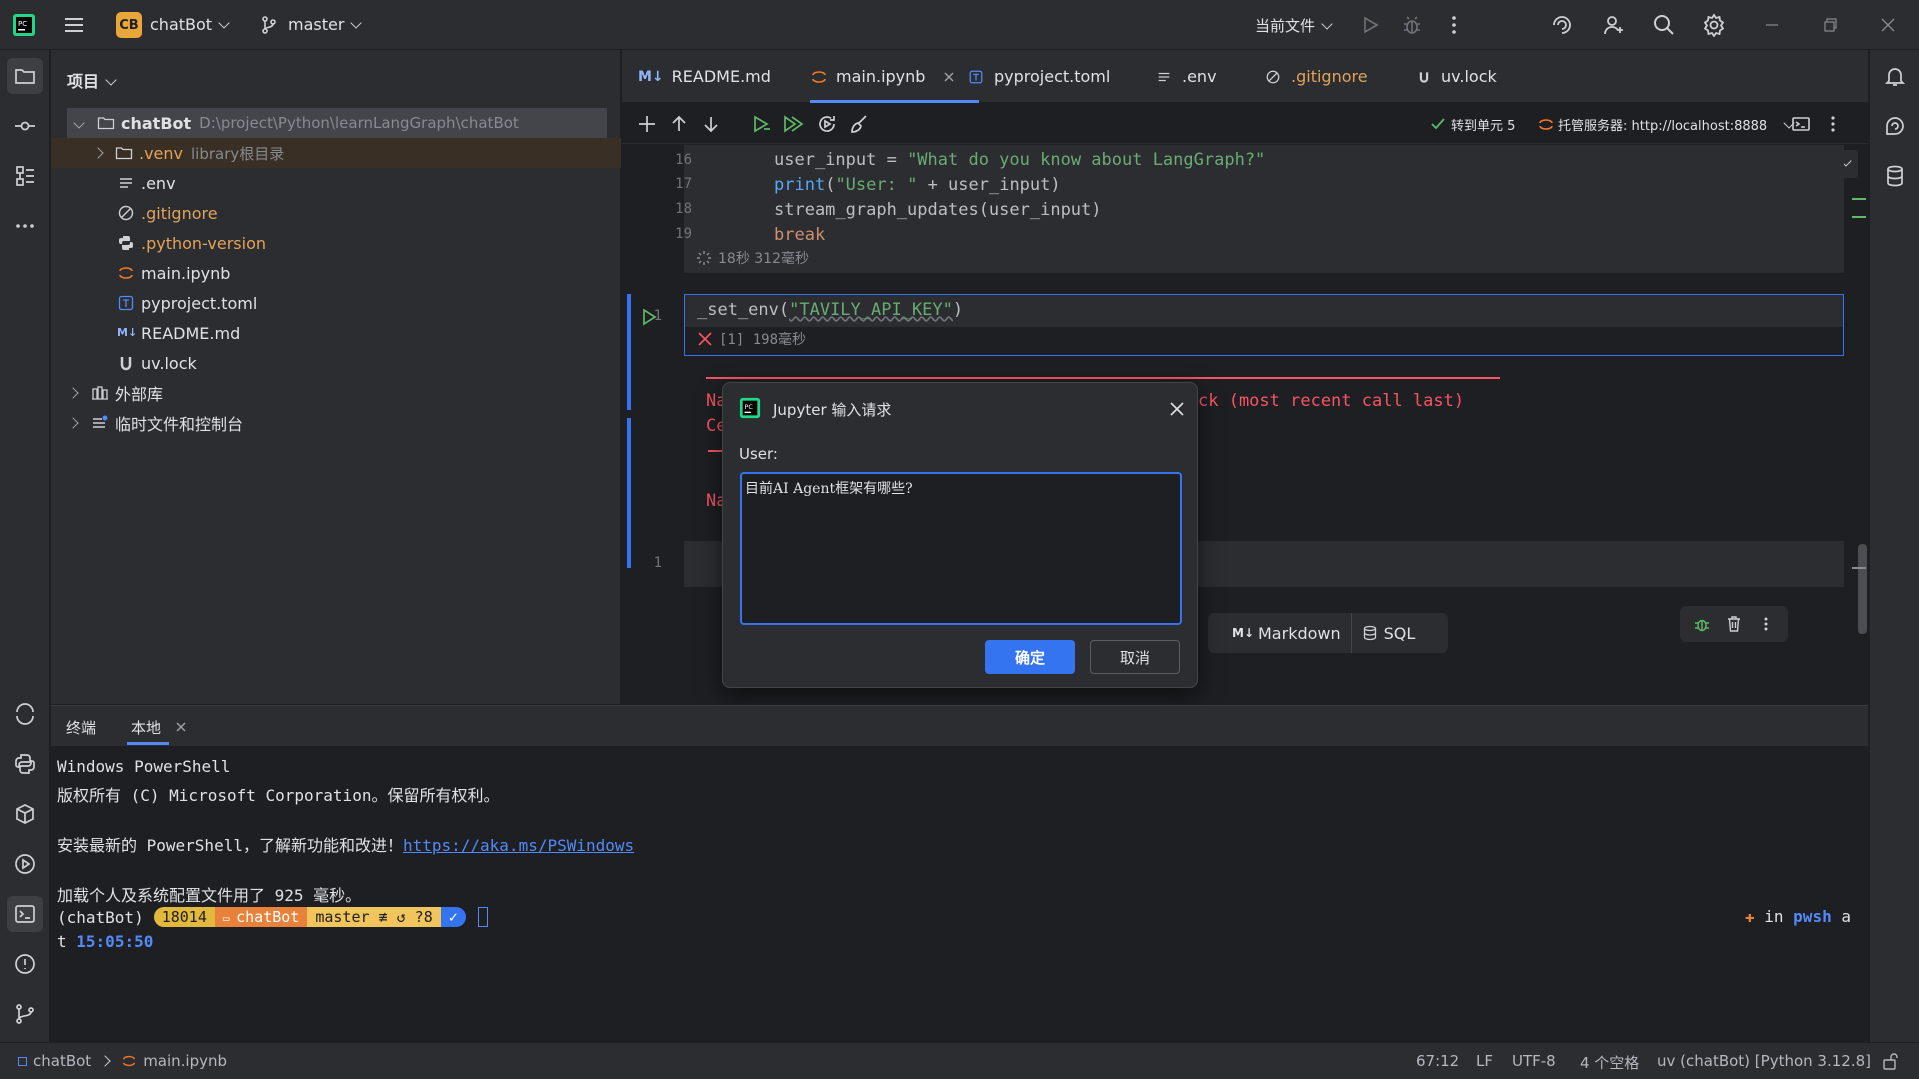  Describe the element at coordinates (518, 845) in the screenshot. I see `powershell-link: https://aka.ms/PSWindows` at that location.